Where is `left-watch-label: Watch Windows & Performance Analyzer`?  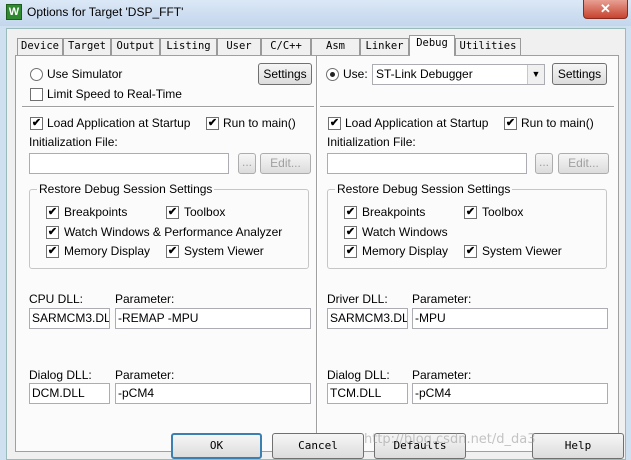 left-watch-label: Watch Windows & Performance Analyzer is located at coordinates (173, 232).